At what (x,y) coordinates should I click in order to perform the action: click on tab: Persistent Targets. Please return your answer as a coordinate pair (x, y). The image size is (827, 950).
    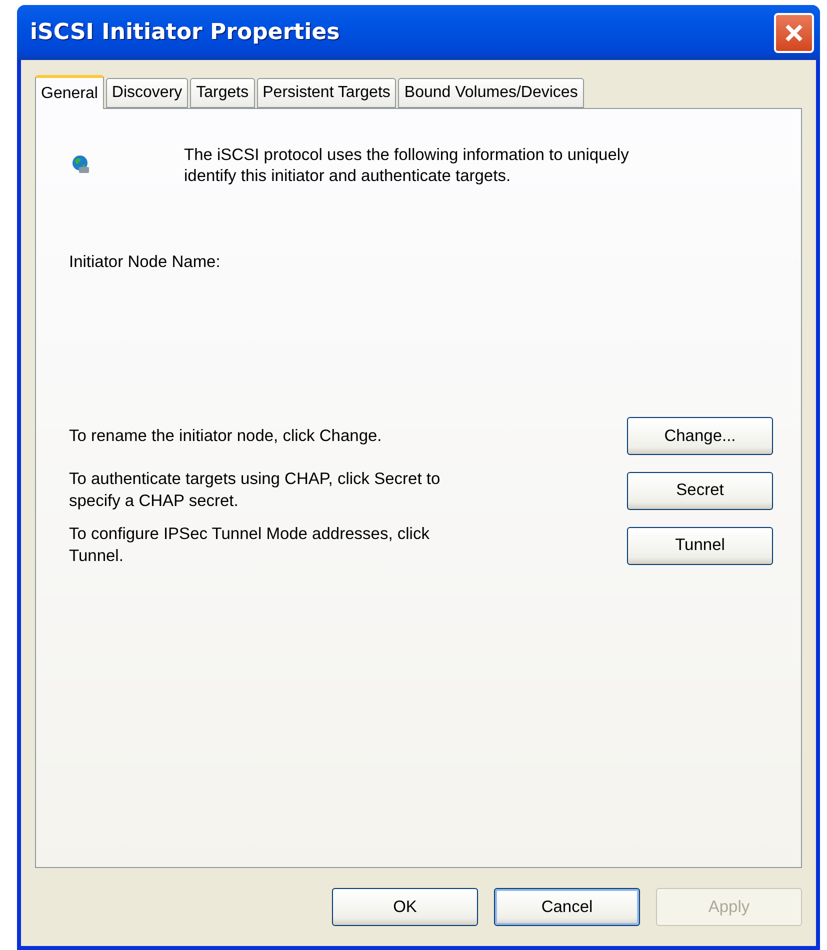
    Looking at the image, I should click on (326, 93).